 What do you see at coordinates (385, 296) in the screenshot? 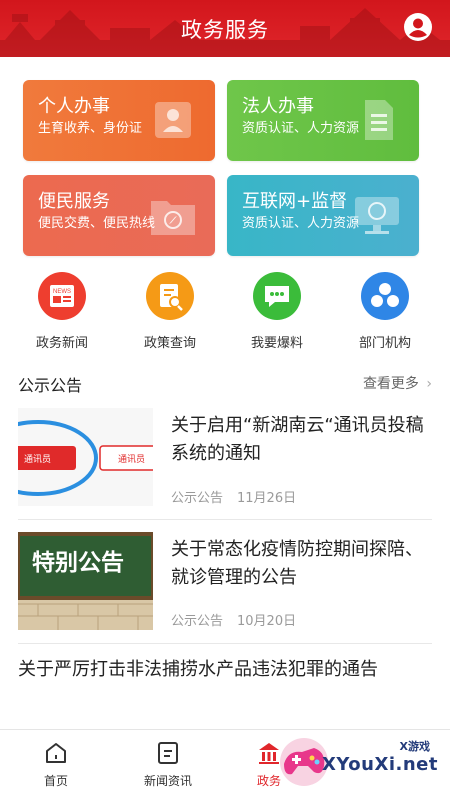
I see `org-icon` at bounding box center [385, 296].